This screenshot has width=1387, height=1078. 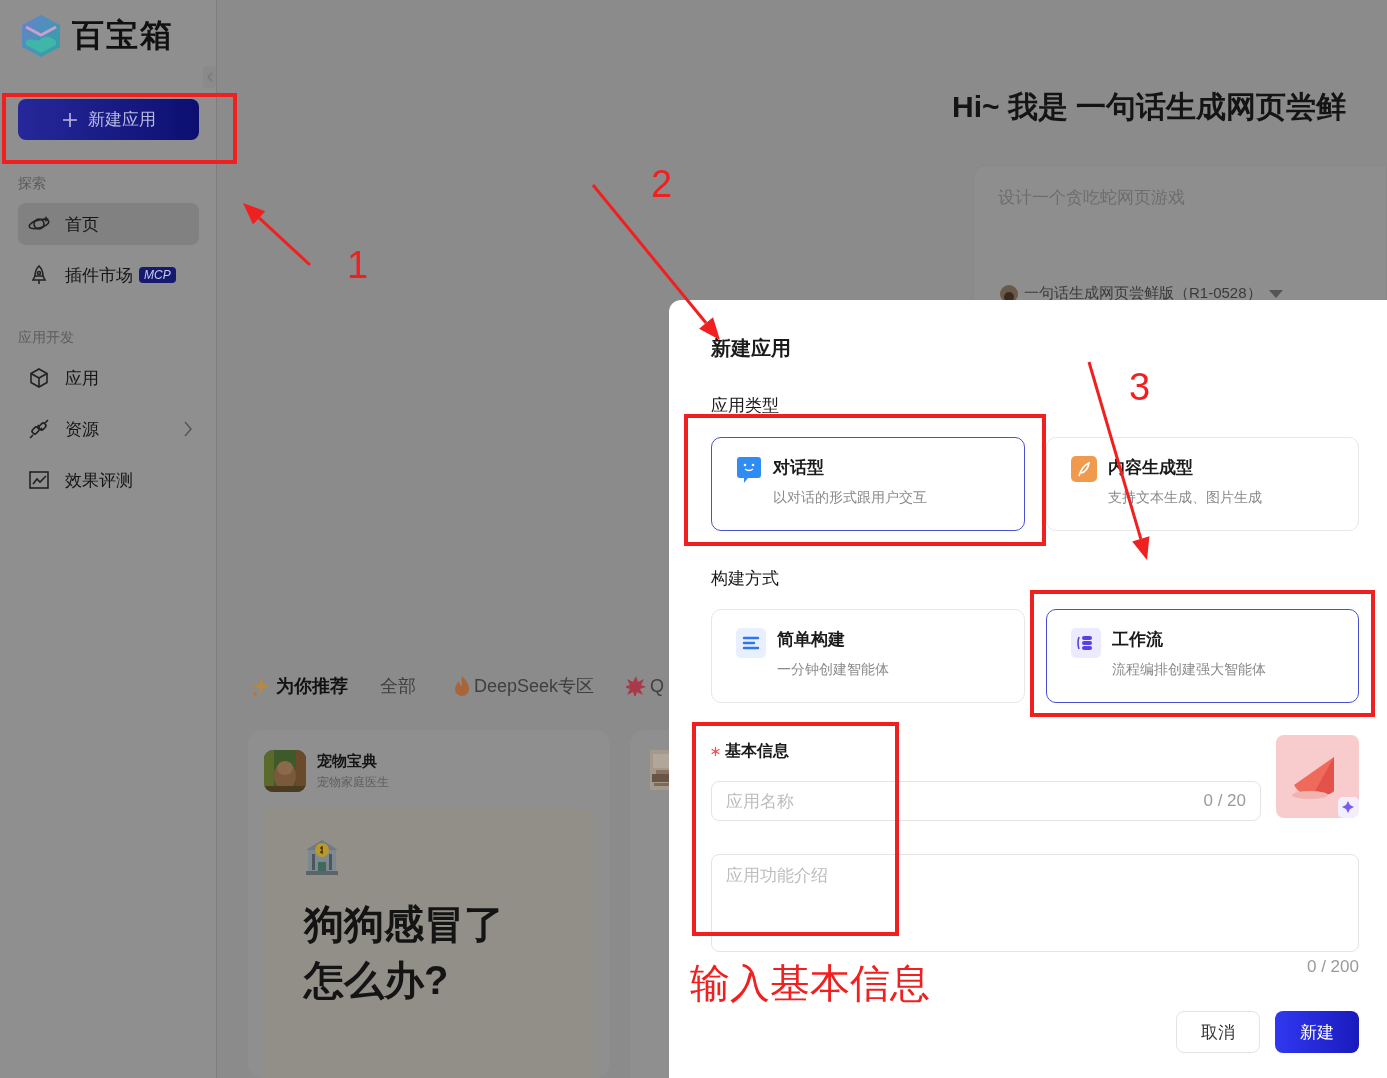 What do you see at coordinates (636, 686) in the screenshot?
I see `burst-icon` at bounding box center [636, 686].